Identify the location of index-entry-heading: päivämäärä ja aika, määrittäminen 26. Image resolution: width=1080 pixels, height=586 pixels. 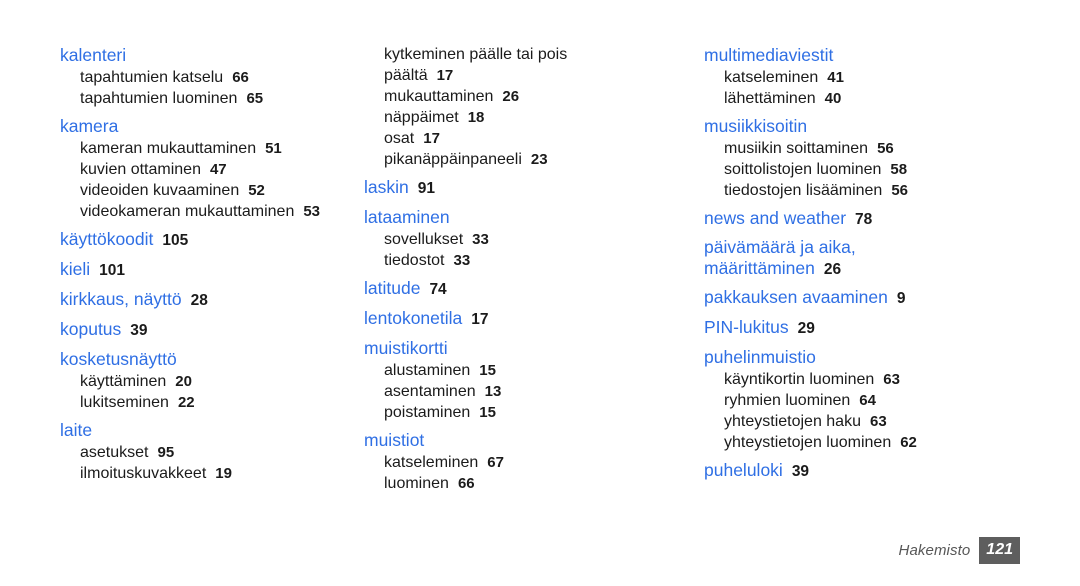
(819, 258).